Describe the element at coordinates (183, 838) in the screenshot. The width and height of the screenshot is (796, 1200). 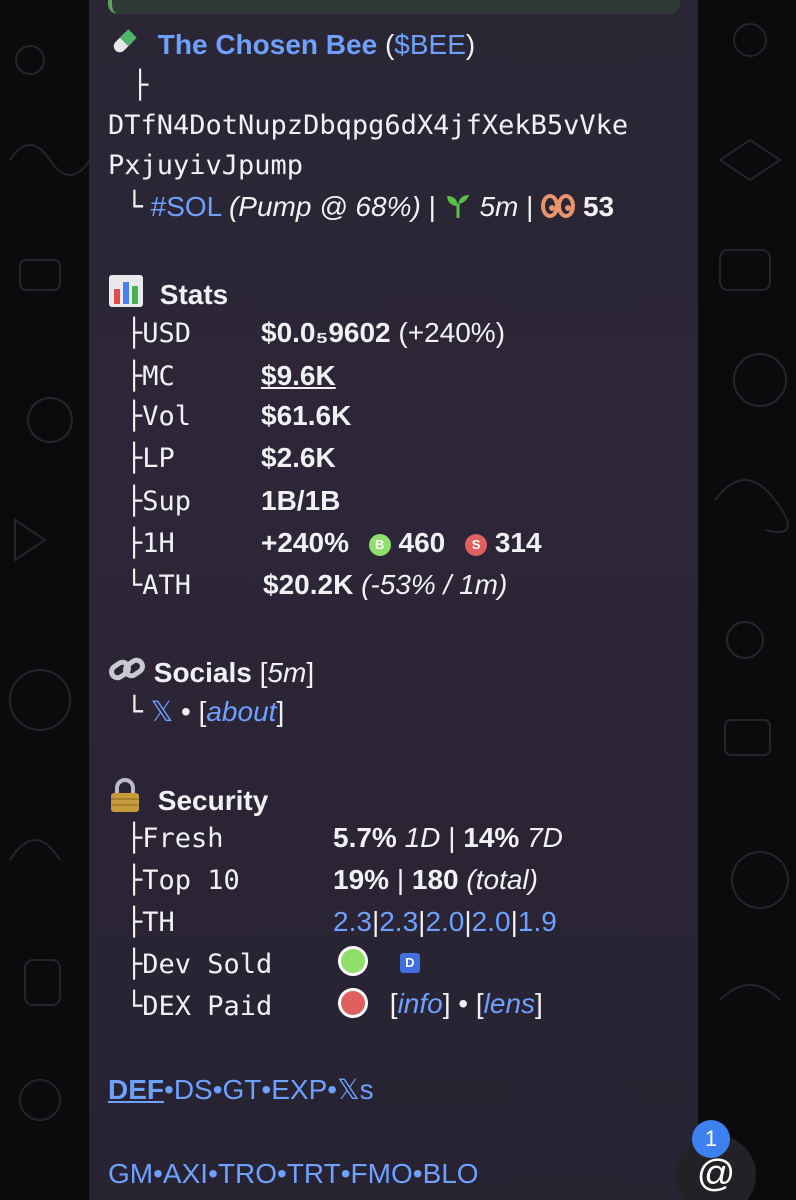
I see `row-label: Fresh` at that location.